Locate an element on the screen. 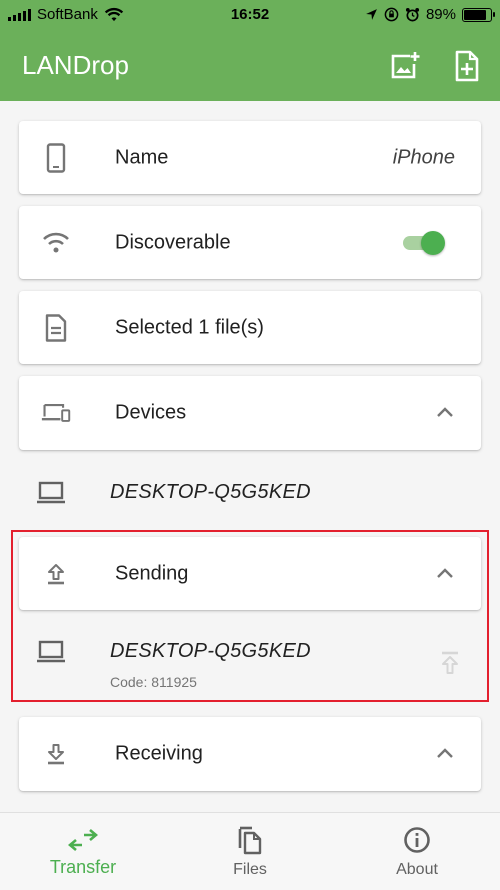 Image resolution: width=500 pixels, height=890 pixels. device-list-item: DESKTOP-Q5G5KED is located at coordinates (250, 494).